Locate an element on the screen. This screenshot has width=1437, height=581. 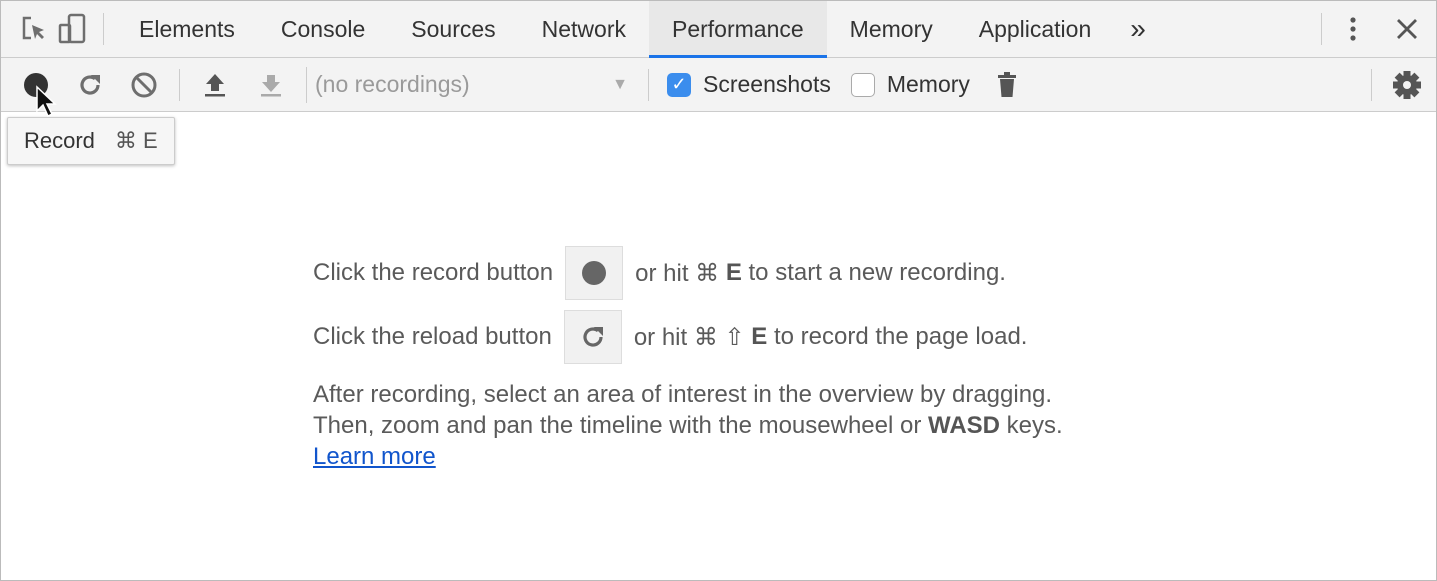
recordings-select: (no recordings) ▼ is located at coordinates (471, 84).